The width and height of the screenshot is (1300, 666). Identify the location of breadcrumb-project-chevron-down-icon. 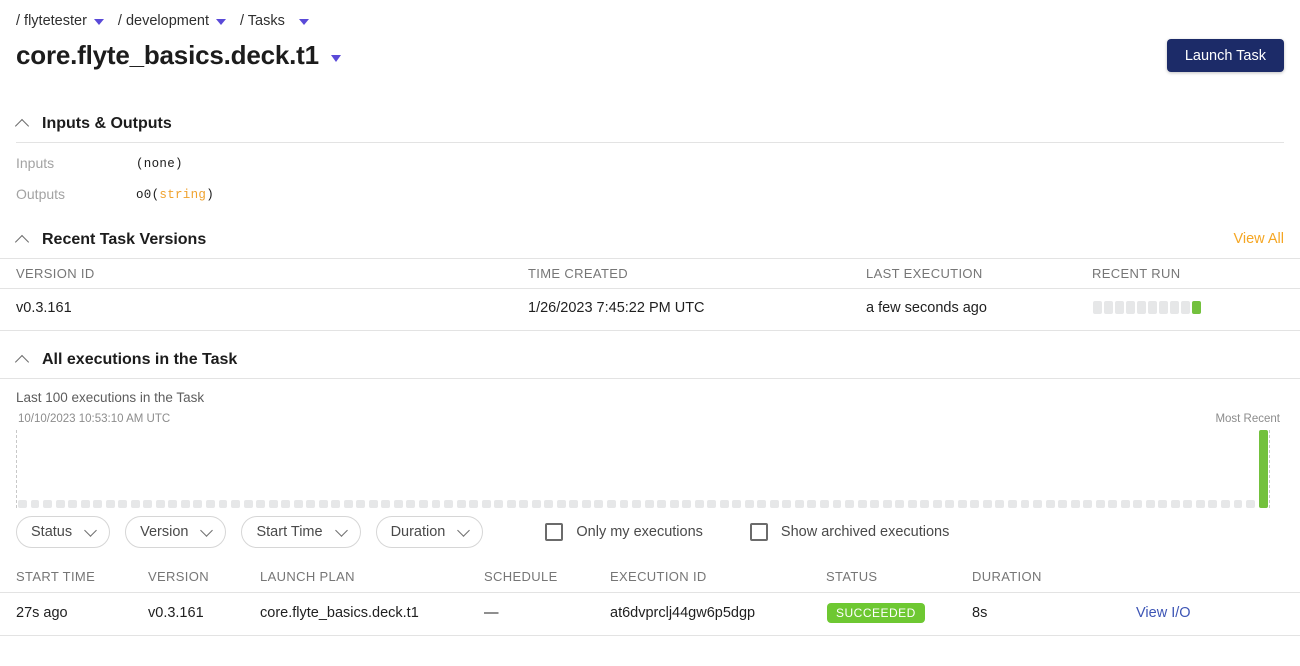
(98, 22).